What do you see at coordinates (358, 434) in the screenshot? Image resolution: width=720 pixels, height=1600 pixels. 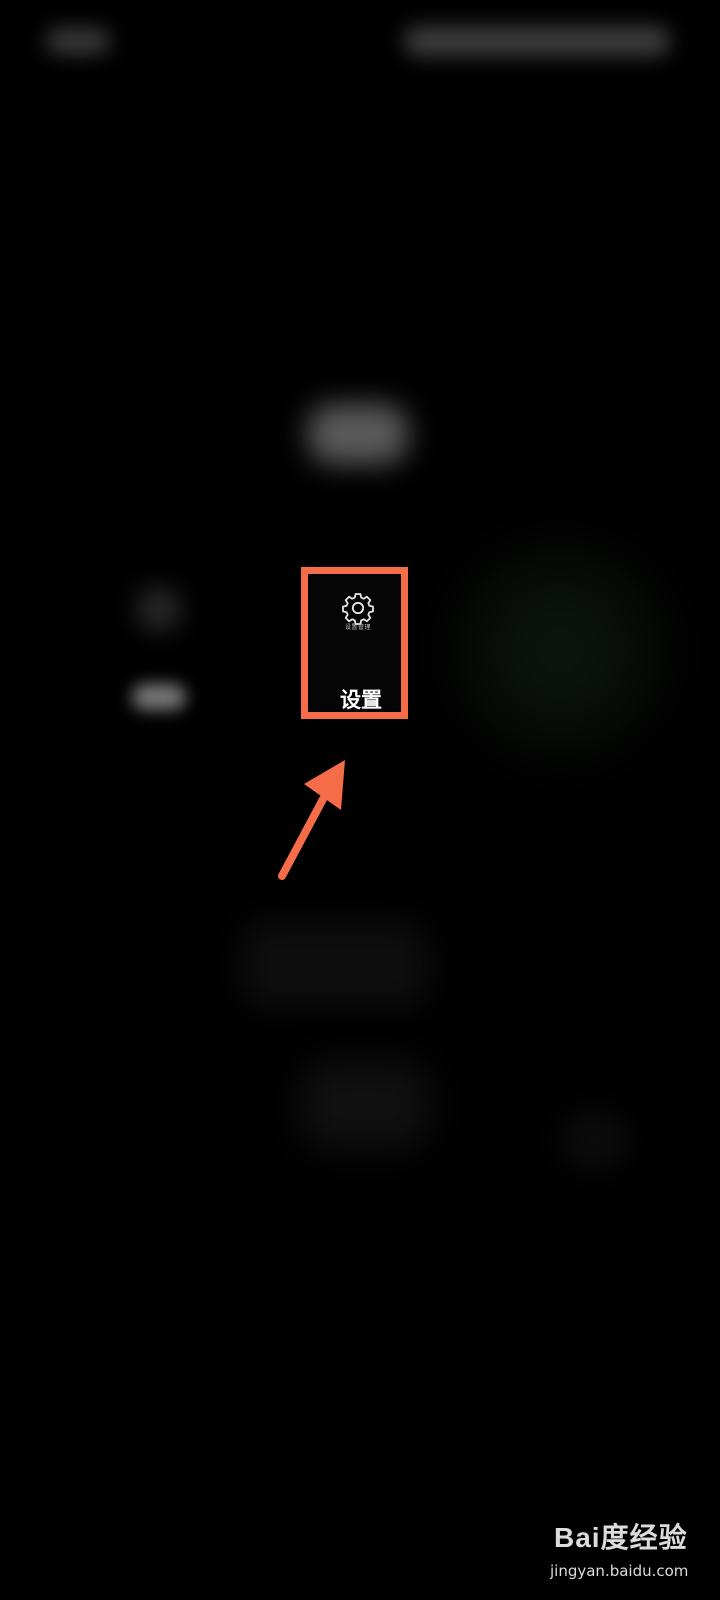 I see `blurred-app-top` at bounding box center [358, 434].